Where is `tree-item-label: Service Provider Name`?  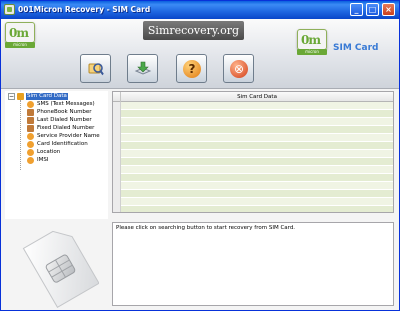 tree-item-label: Service Provider Name is located at coordinates (68, 136).